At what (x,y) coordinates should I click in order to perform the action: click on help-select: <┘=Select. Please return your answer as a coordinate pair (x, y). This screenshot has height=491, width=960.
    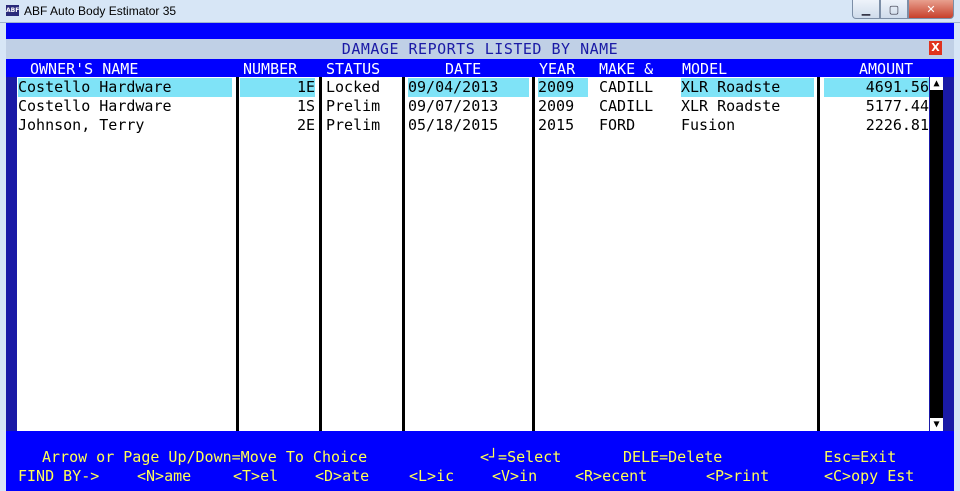
    Looking at the image, I should click on (521, 457).